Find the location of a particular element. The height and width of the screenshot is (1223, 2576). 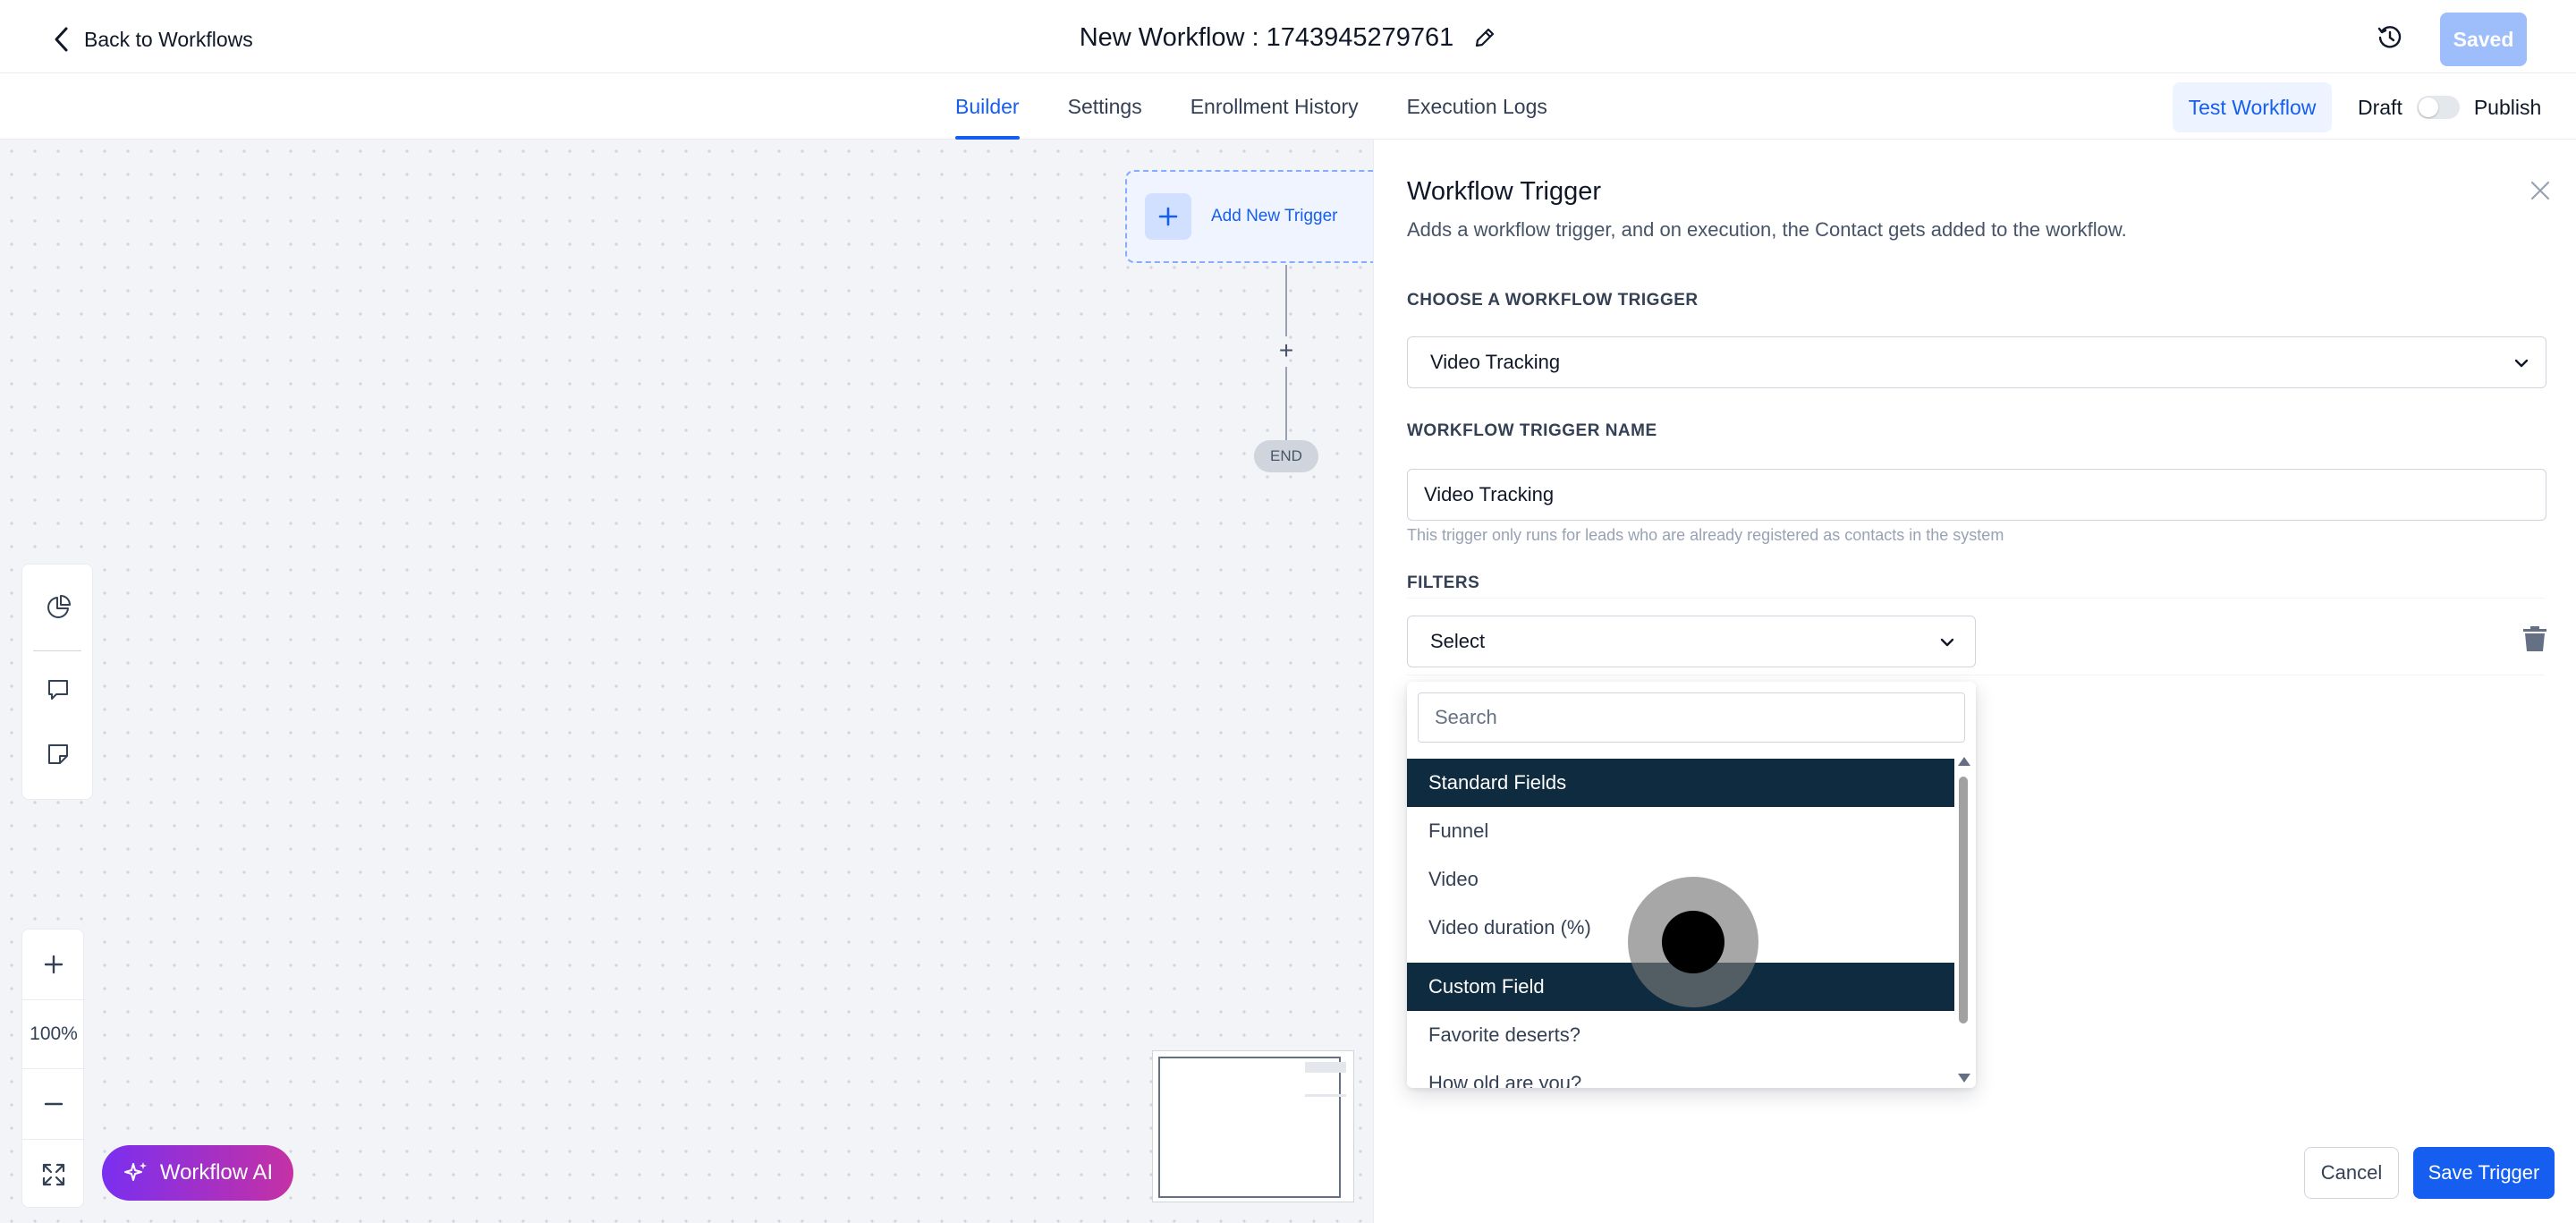

dropdown-option: Favorite deserts? is located at coordinates (1680, 1035).